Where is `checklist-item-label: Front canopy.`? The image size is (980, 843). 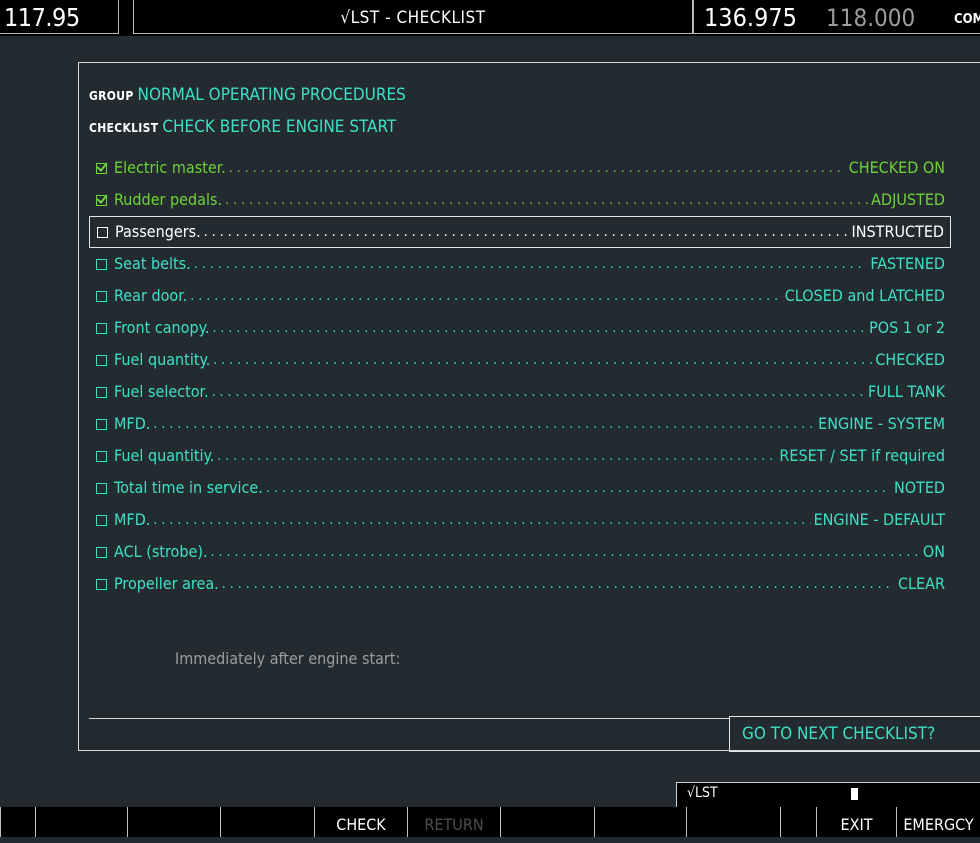 checklist-item-label: Front canopy. is located at coordinates (162, 327).